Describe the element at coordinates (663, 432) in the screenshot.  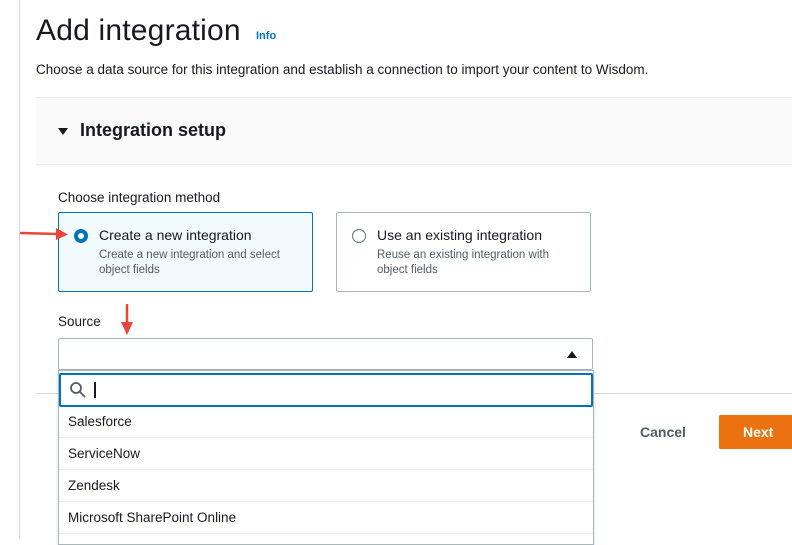
I see `cancel-button: Cancel` at that location.